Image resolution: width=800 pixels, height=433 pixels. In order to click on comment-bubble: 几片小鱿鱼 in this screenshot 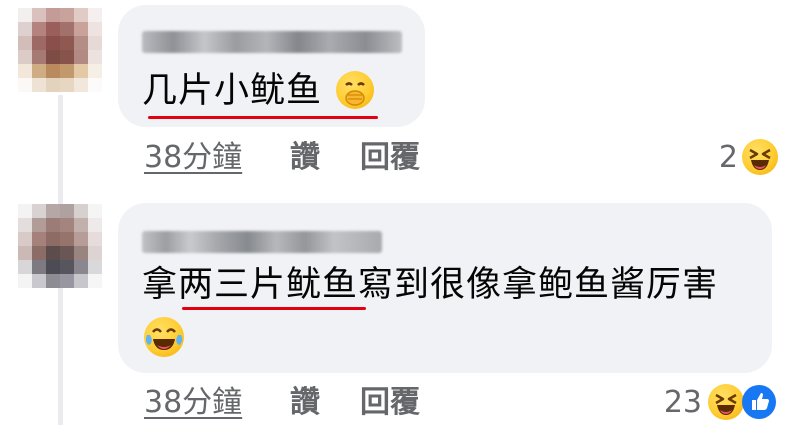, I will do `click(271, 66)`.